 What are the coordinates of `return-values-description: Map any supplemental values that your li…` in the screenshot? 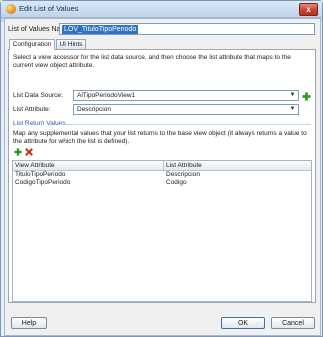 It's located at (160, 137).